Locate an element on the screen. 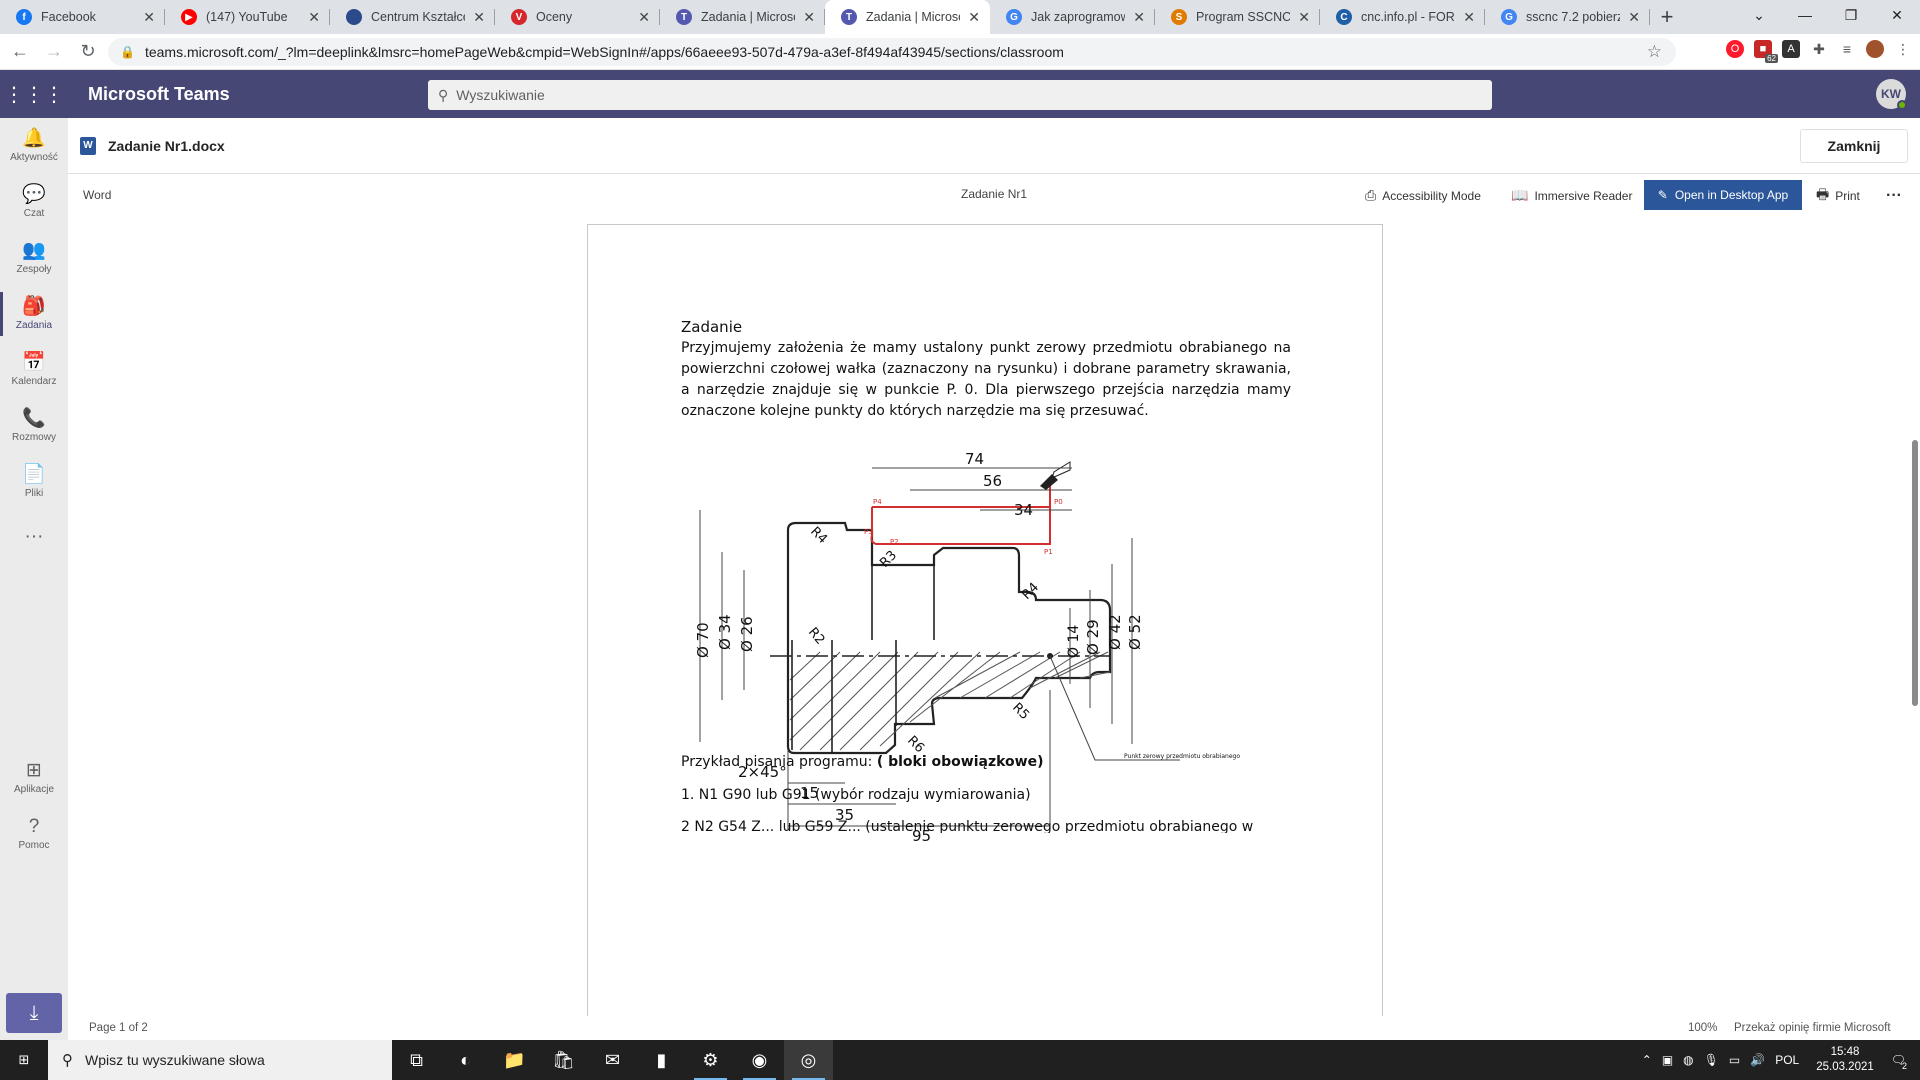 This screenshot has height=1080, width=1920. reload-icon: ↻ is located at coordinates (88, 51).